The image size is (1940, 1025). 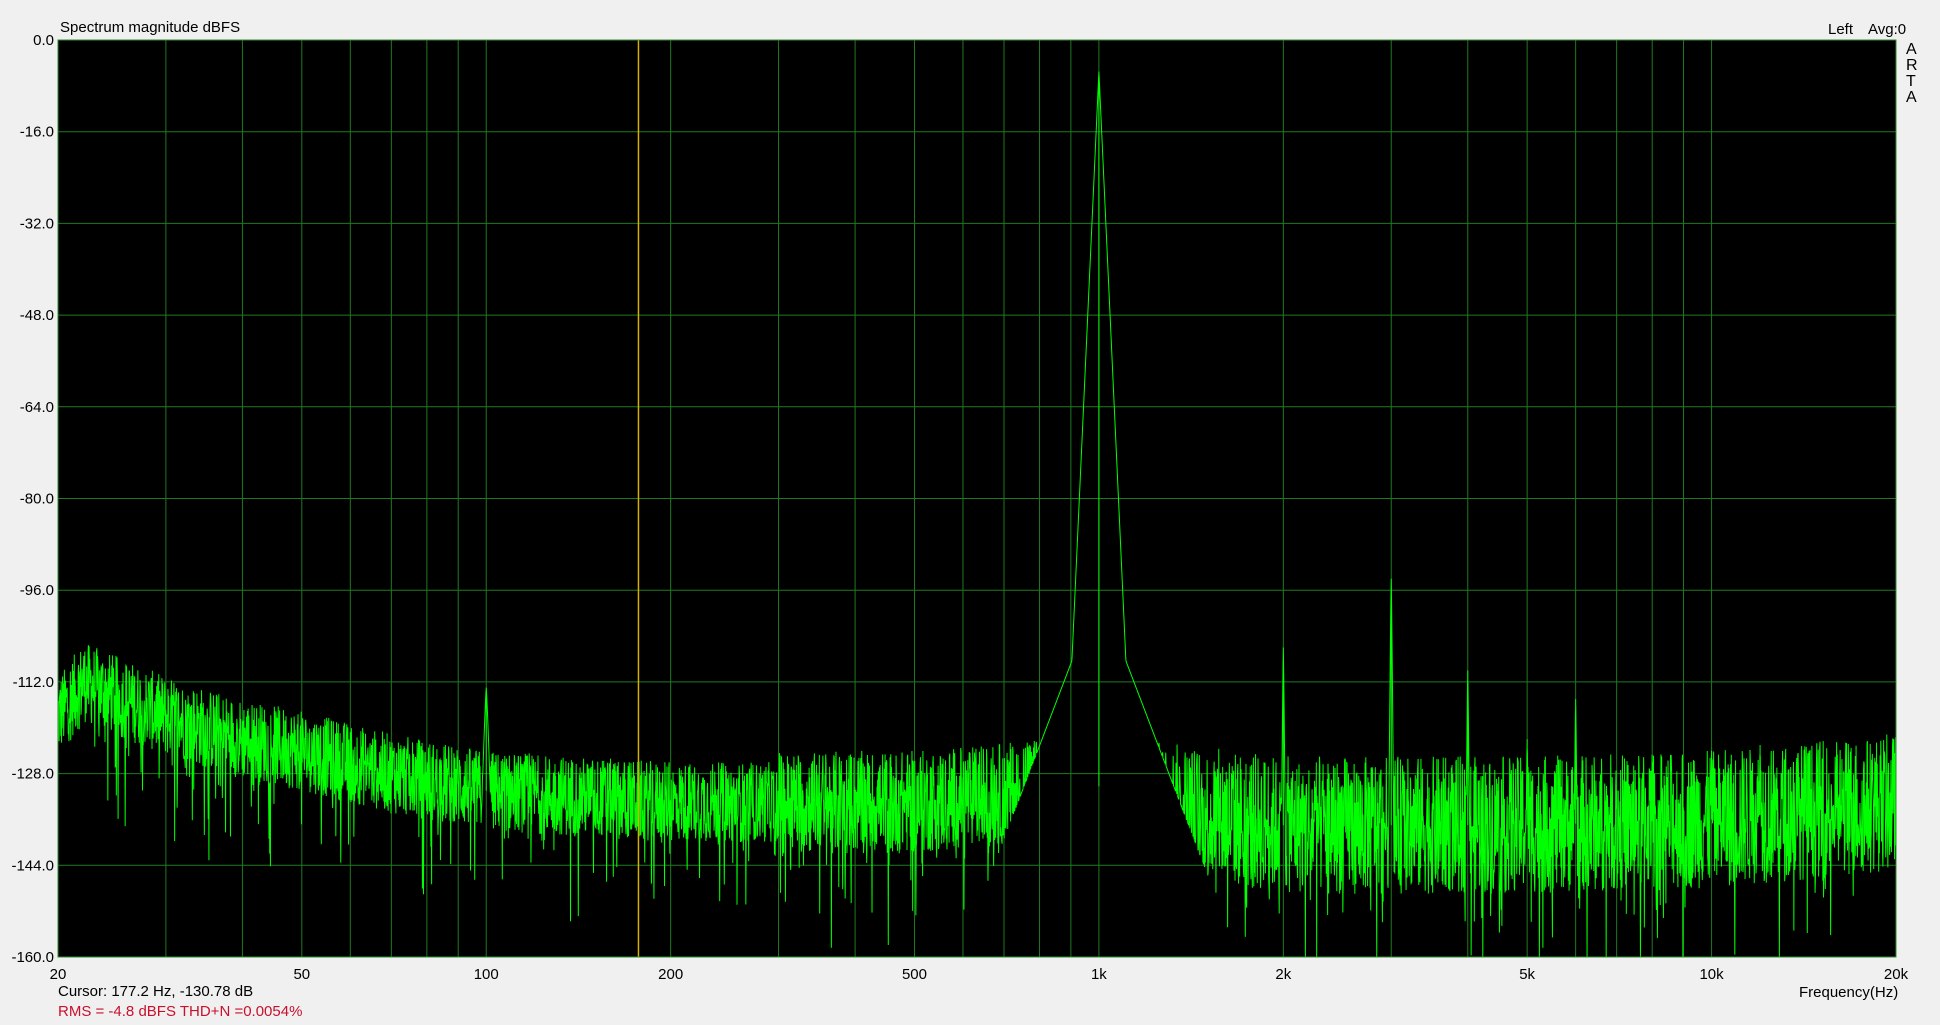 I want to click on arta-letter: T, so click(x=1911, y=81).